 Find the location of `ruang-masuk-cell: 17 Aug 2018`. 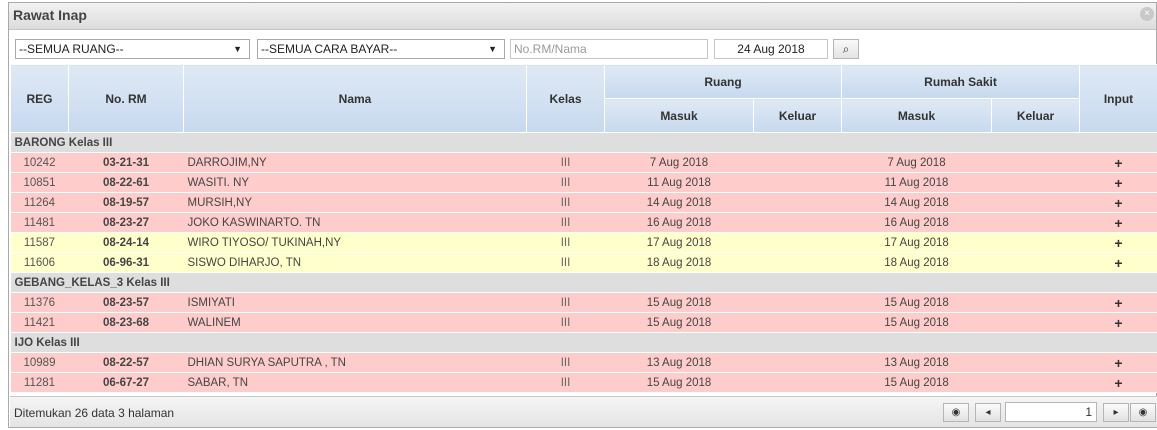

ruang-masuk-cell: 17 Aug 2018 is located at coordinates (679, 242).